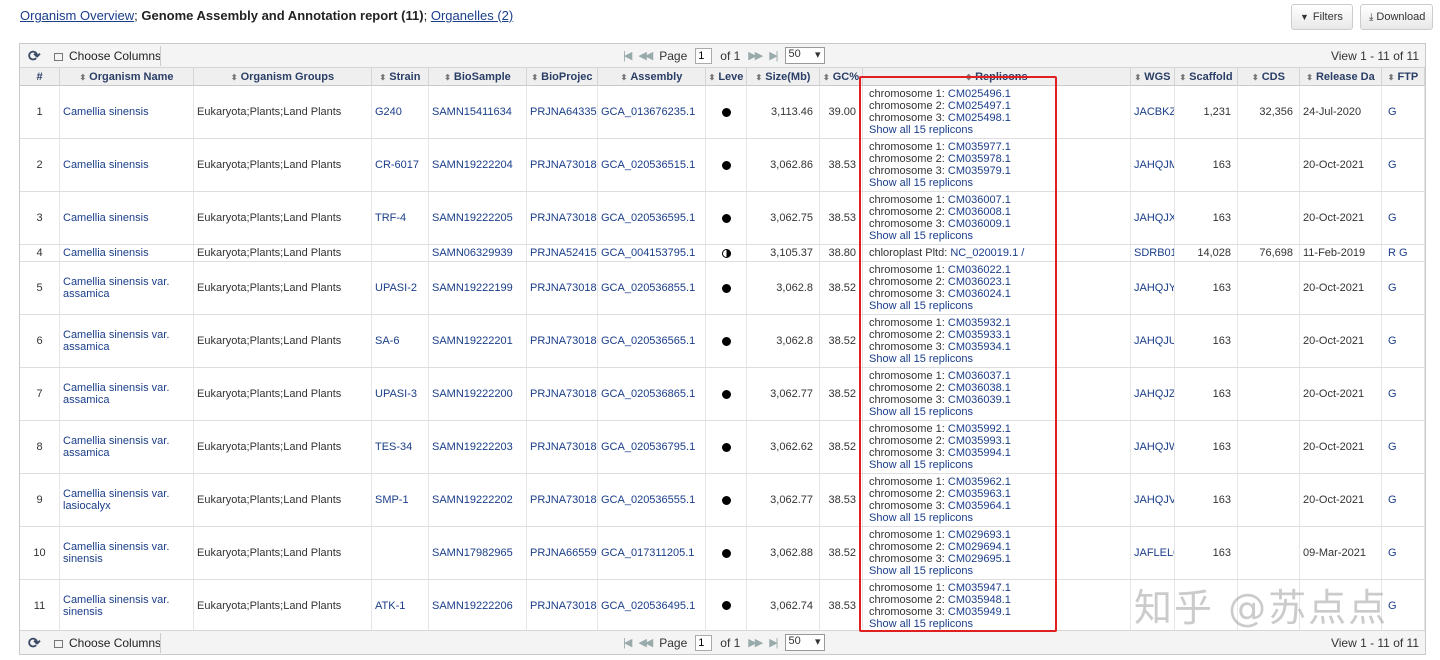 The image size is (1440, 660). Describe the element at coordinates (979, 323) in the screenshot. I see `replicon-accession-link: CM035932.1` at that location.